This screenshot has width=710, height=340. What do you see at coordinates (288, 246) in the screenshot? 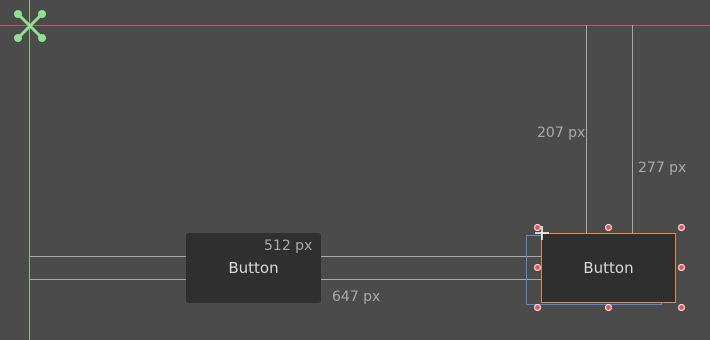
I see `measurement-512: 512 px` at bounding box center [288, 246].